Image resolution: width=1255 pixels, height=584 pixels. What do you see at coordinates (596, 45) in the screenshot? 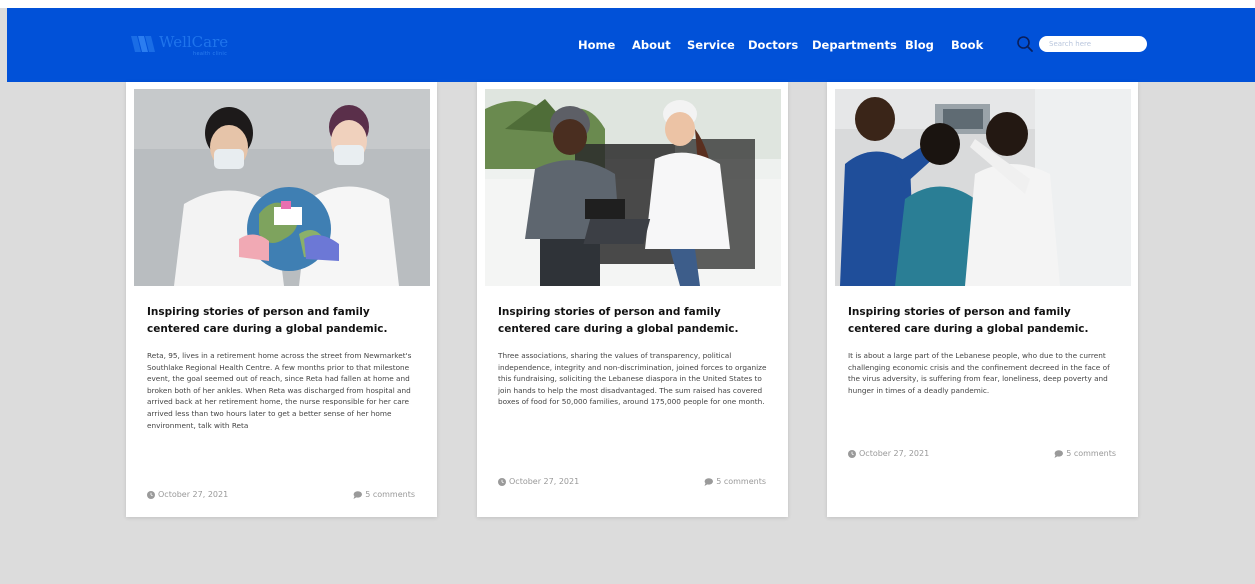
I see `nav-link-home: Home` at bounding box center [596, 45].